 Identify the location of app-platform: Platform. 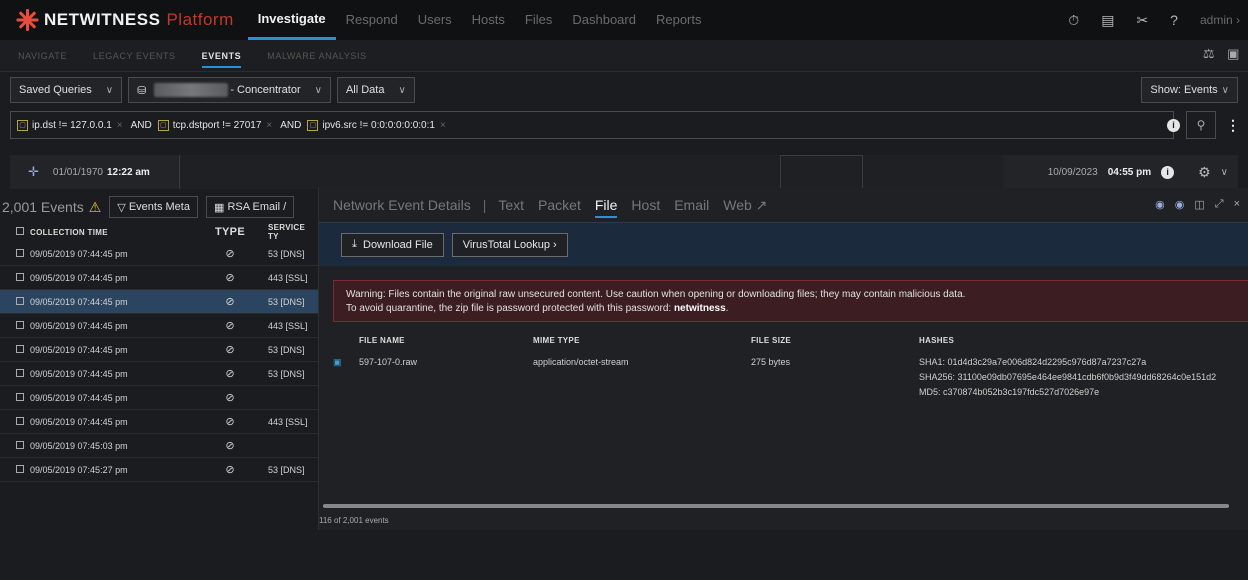
(200, 19).